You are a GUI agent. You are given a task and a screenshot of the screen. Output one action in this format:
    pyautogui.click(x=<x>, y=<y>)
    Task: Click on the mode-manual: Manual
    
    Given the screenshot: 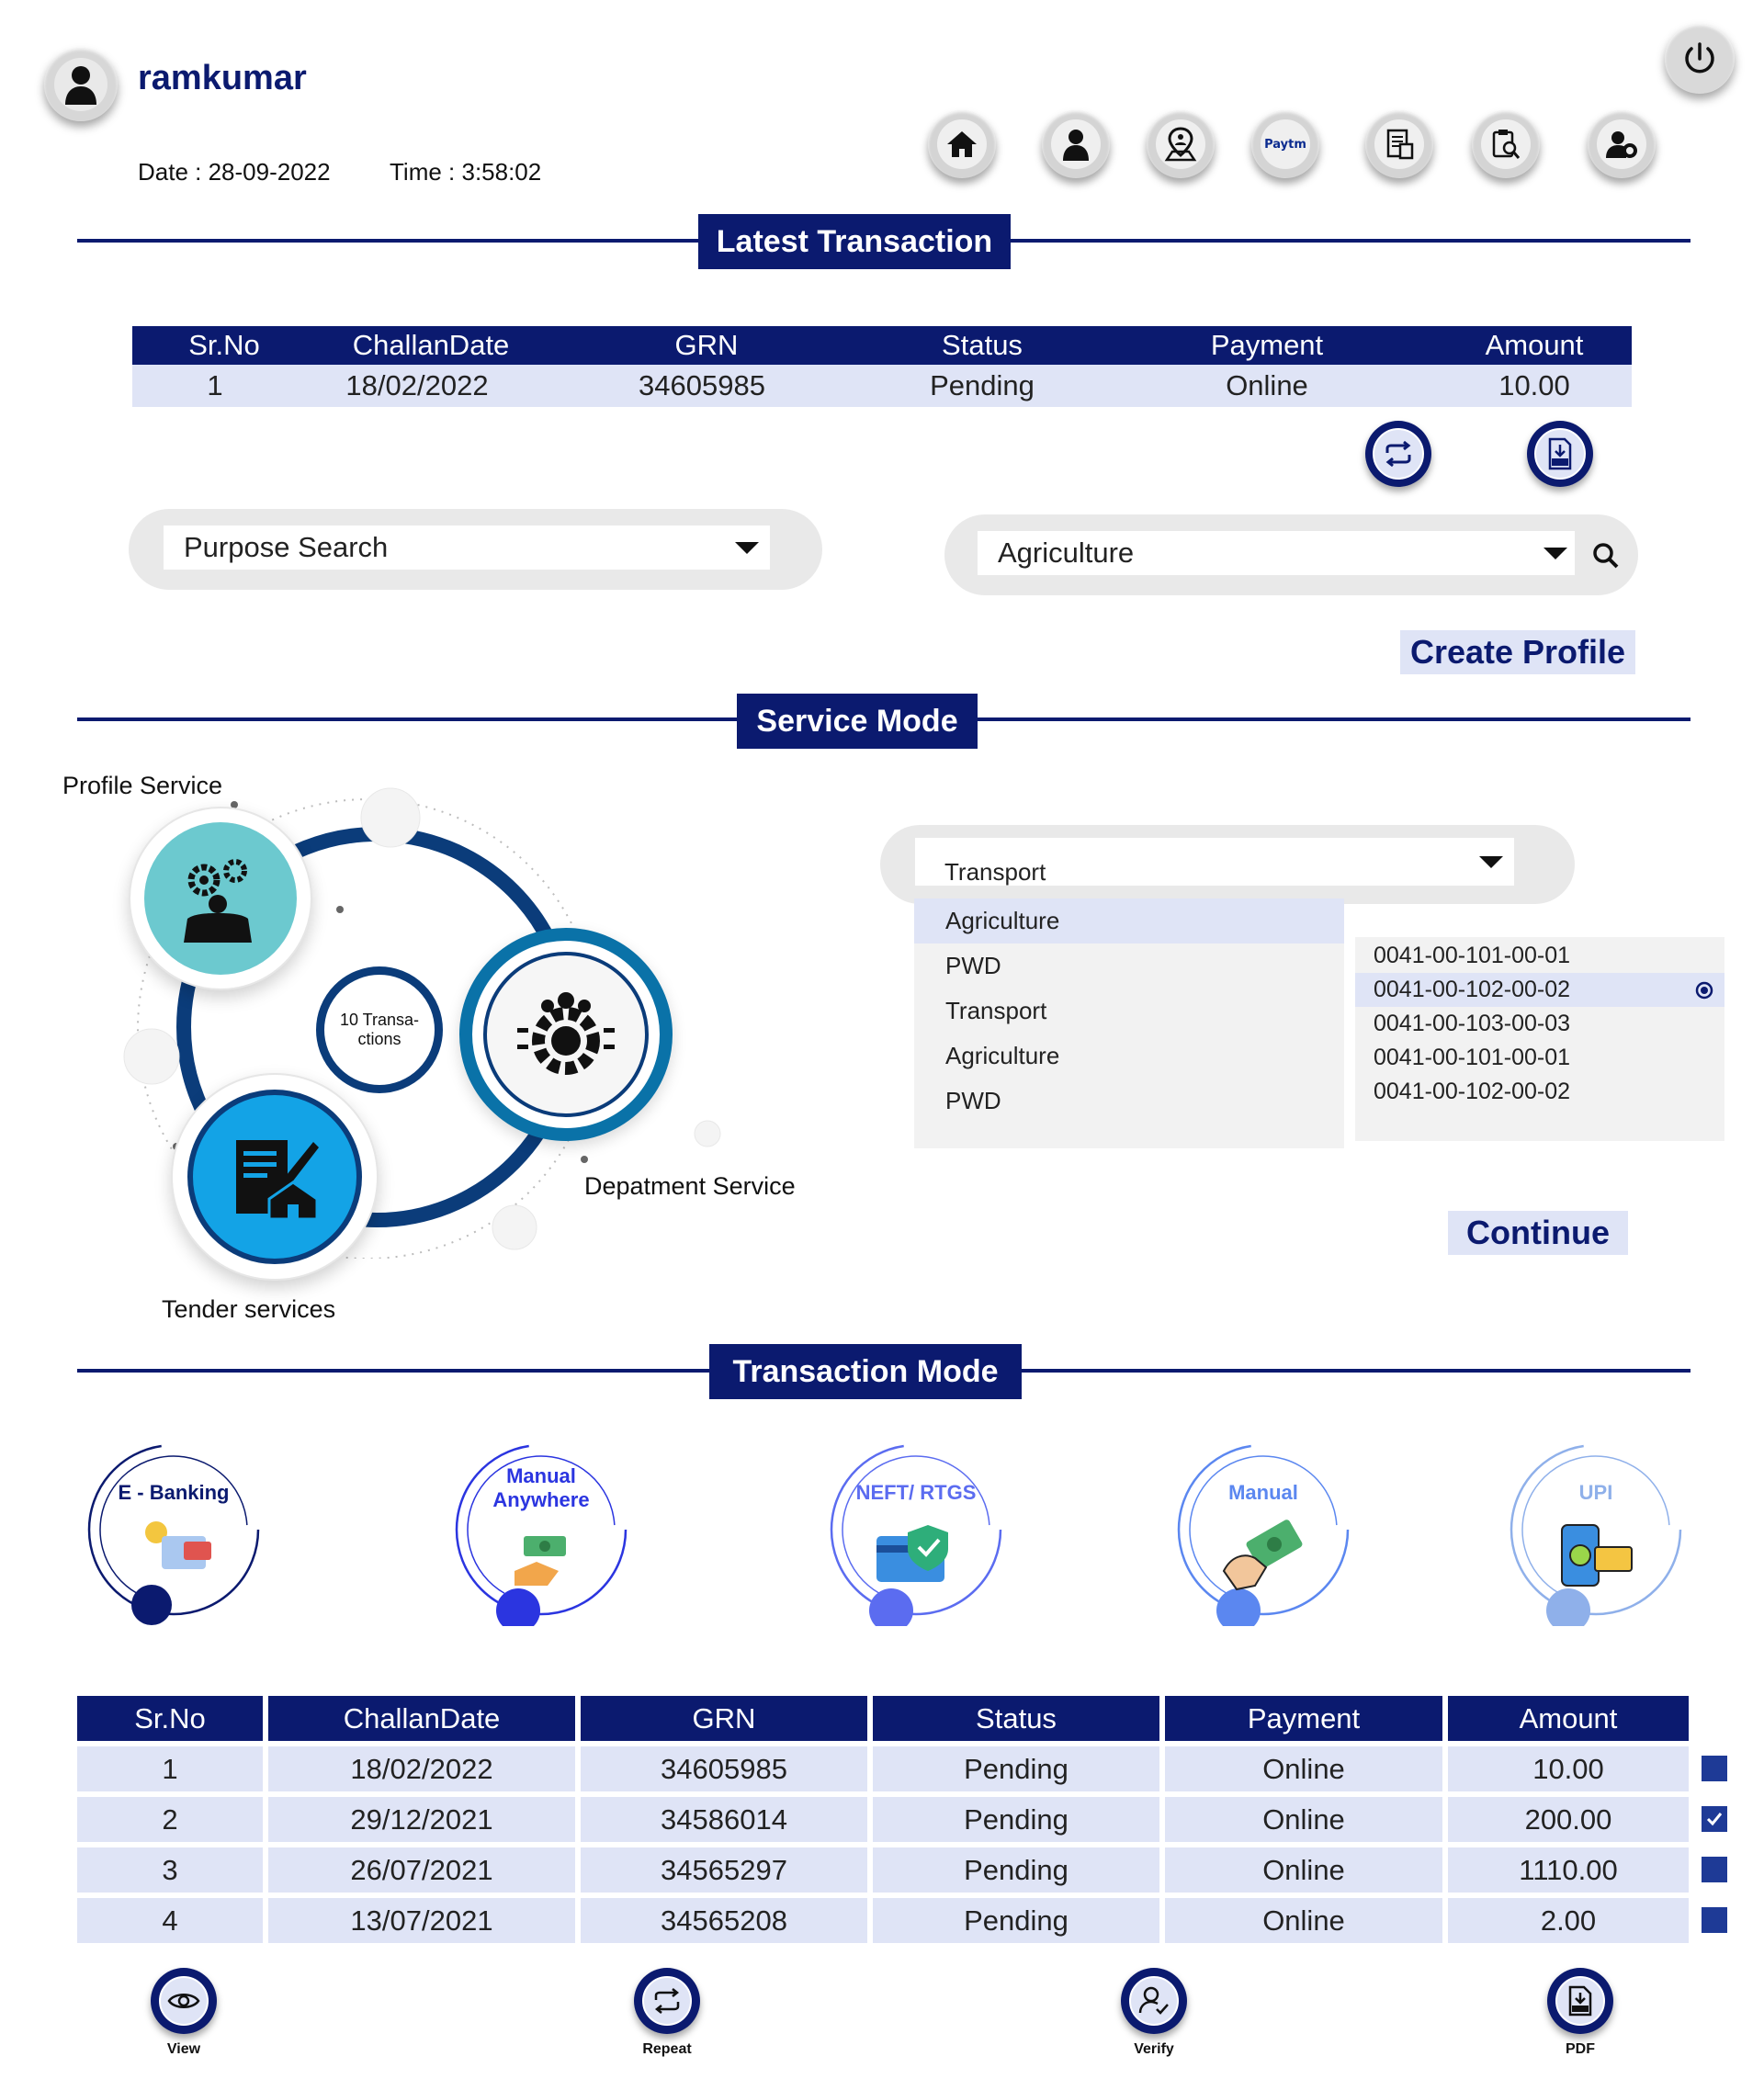 What is the action you would take?
    pyautogui.click(x=1263, y=1533)
    